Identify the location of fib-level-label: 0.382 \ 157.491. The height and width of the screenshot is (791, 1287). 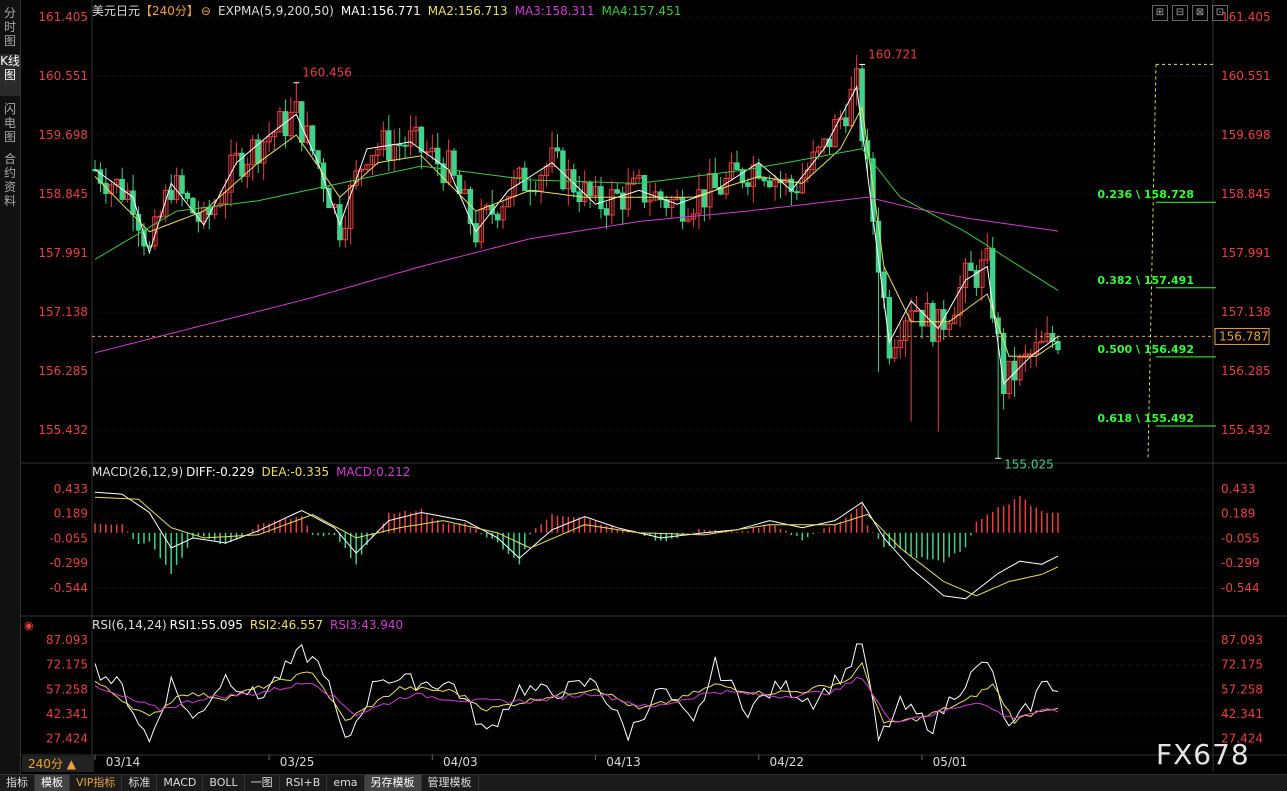
(1145, 280).